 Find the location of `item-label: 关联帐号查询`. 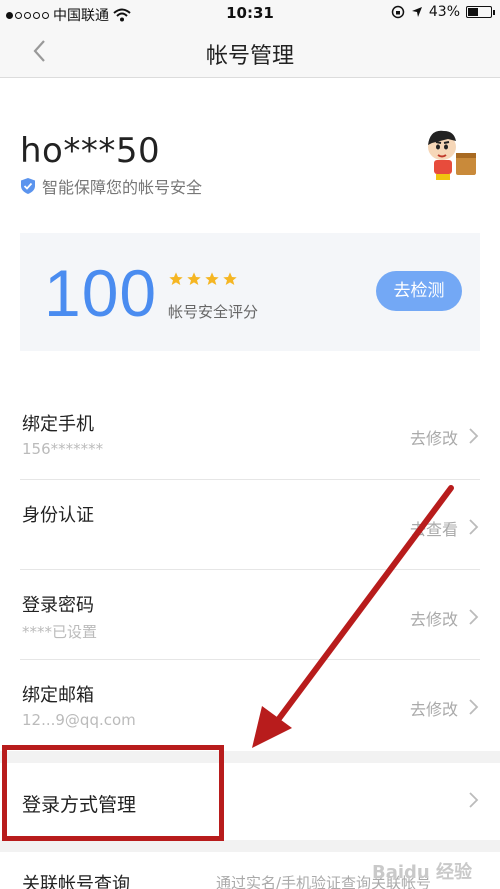

item-label: 关联帐号查询 is located at coordinates (76, 881).